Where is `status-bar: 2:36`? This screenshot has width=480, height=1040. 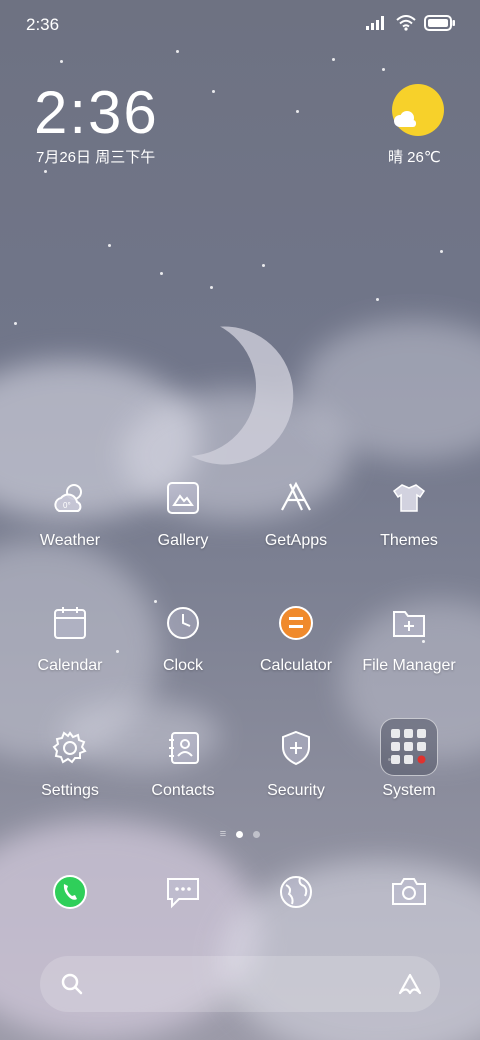
status-bar: 2:36 is located at coordinates (240, 25).